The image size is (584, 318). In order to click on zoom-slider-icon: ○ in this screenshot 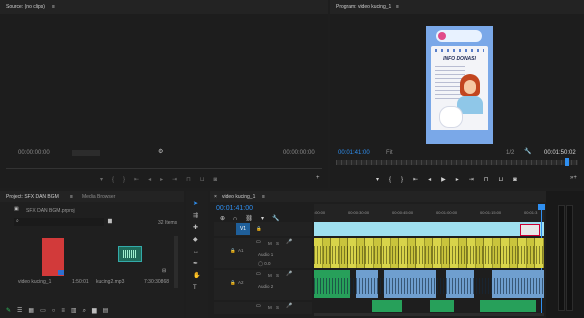, I will do `click(57, 311)`.